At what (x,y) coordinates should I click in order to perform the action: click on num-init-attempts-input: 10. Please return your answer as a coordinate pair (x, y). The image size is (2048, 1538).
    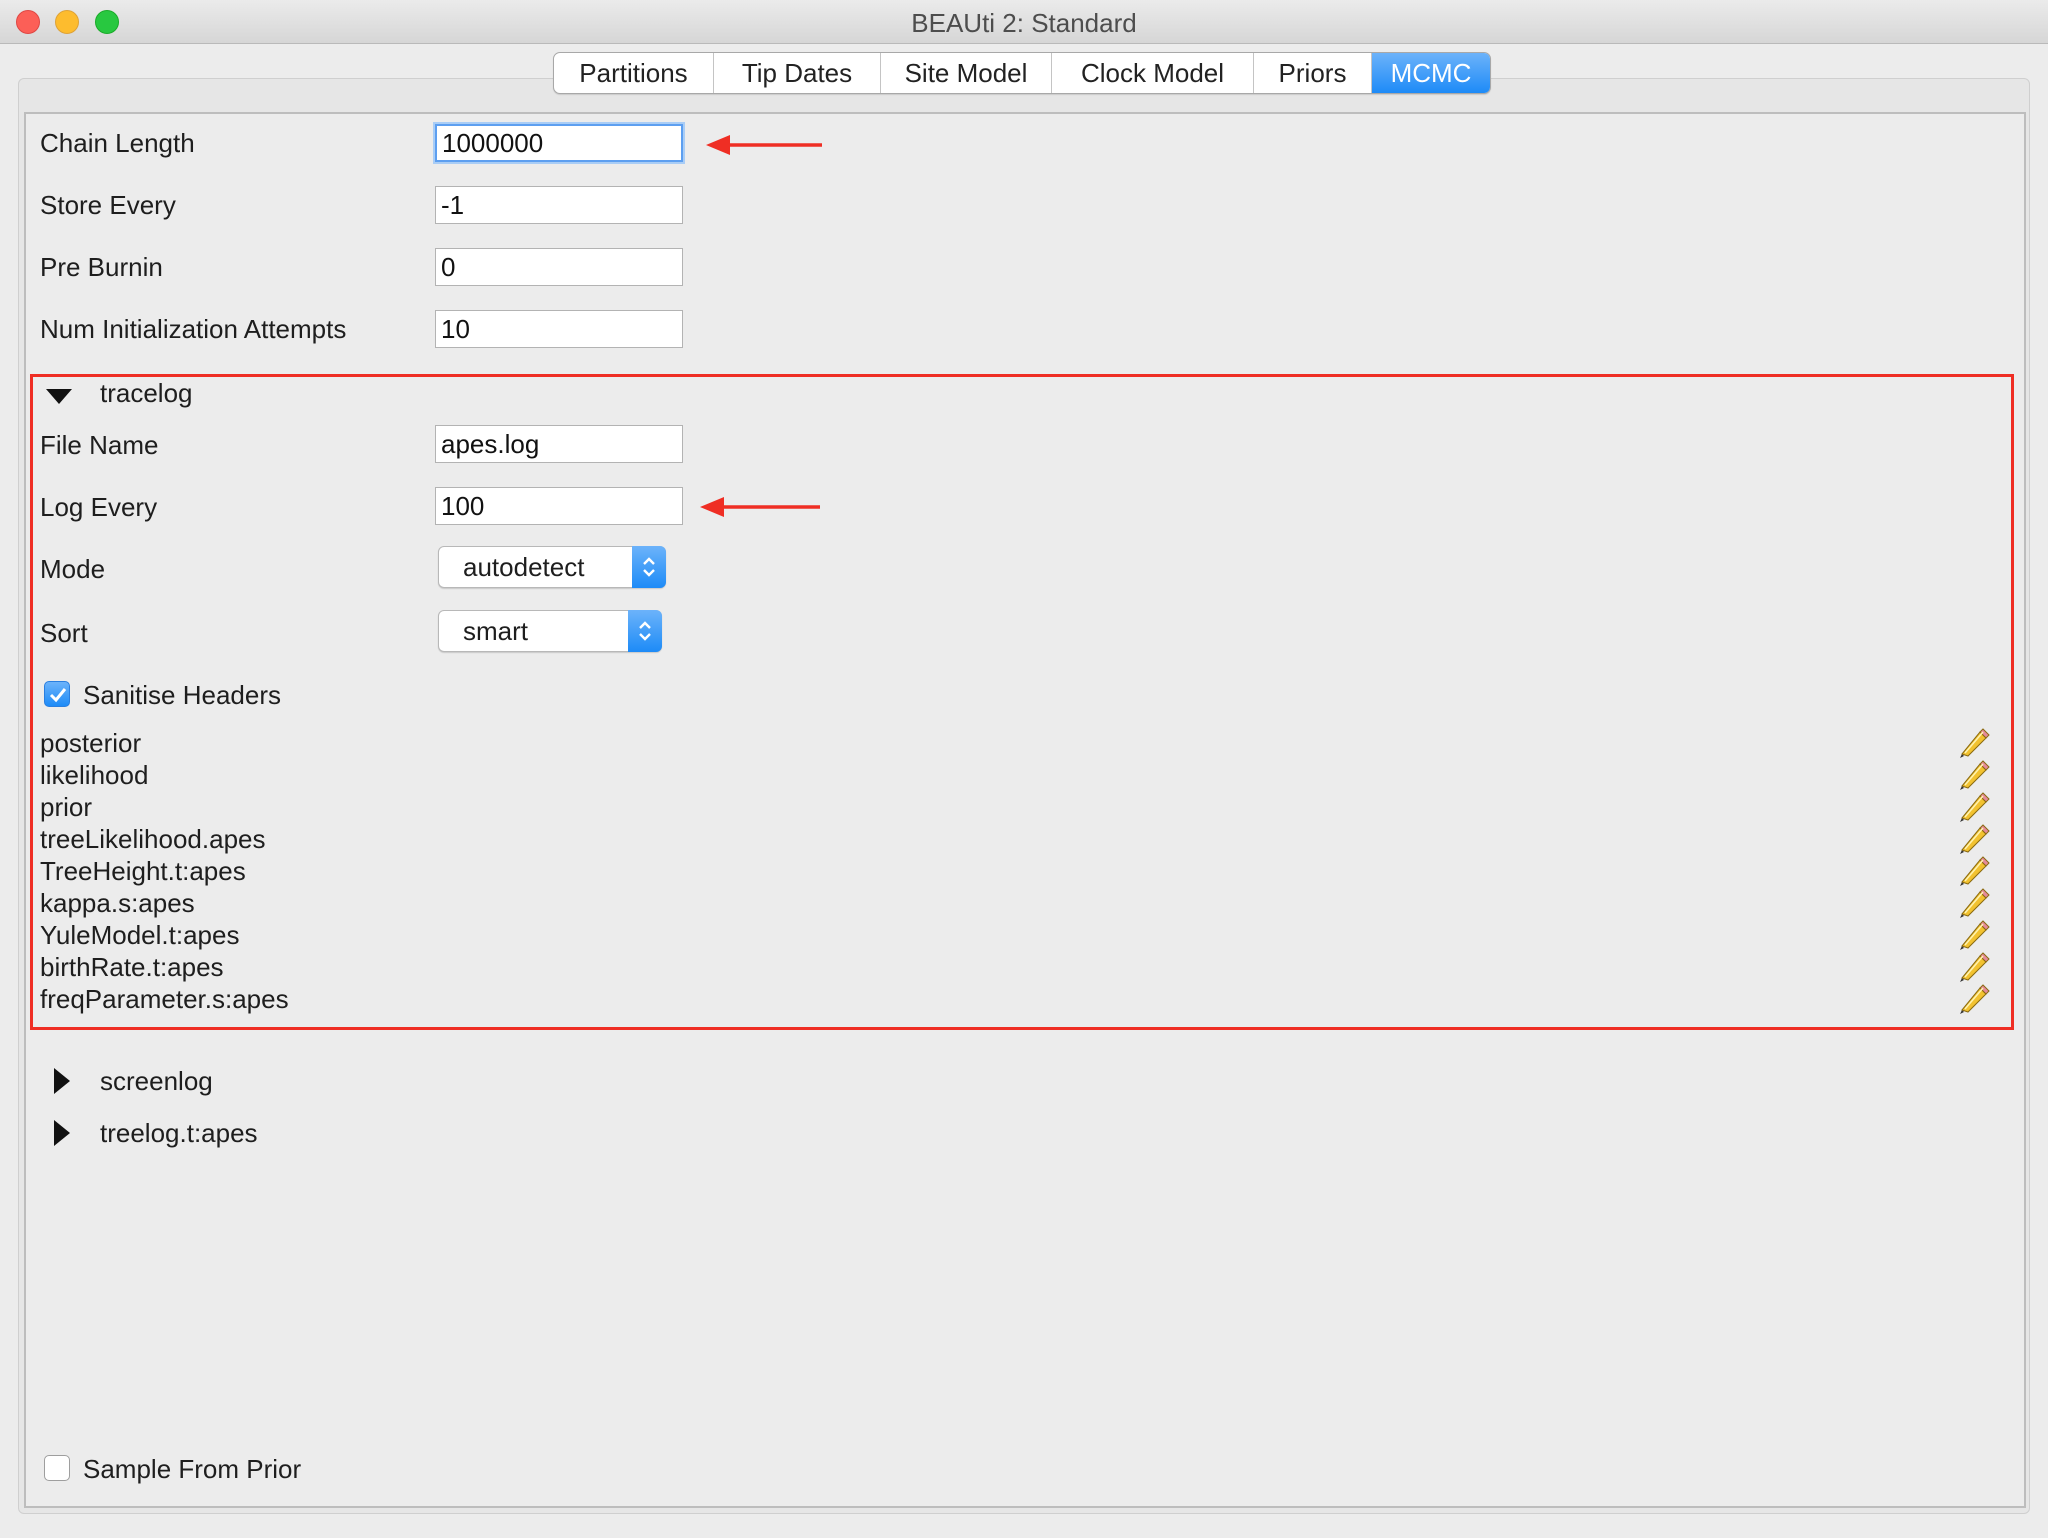
    Looking at the image, I should click on (559, 329).